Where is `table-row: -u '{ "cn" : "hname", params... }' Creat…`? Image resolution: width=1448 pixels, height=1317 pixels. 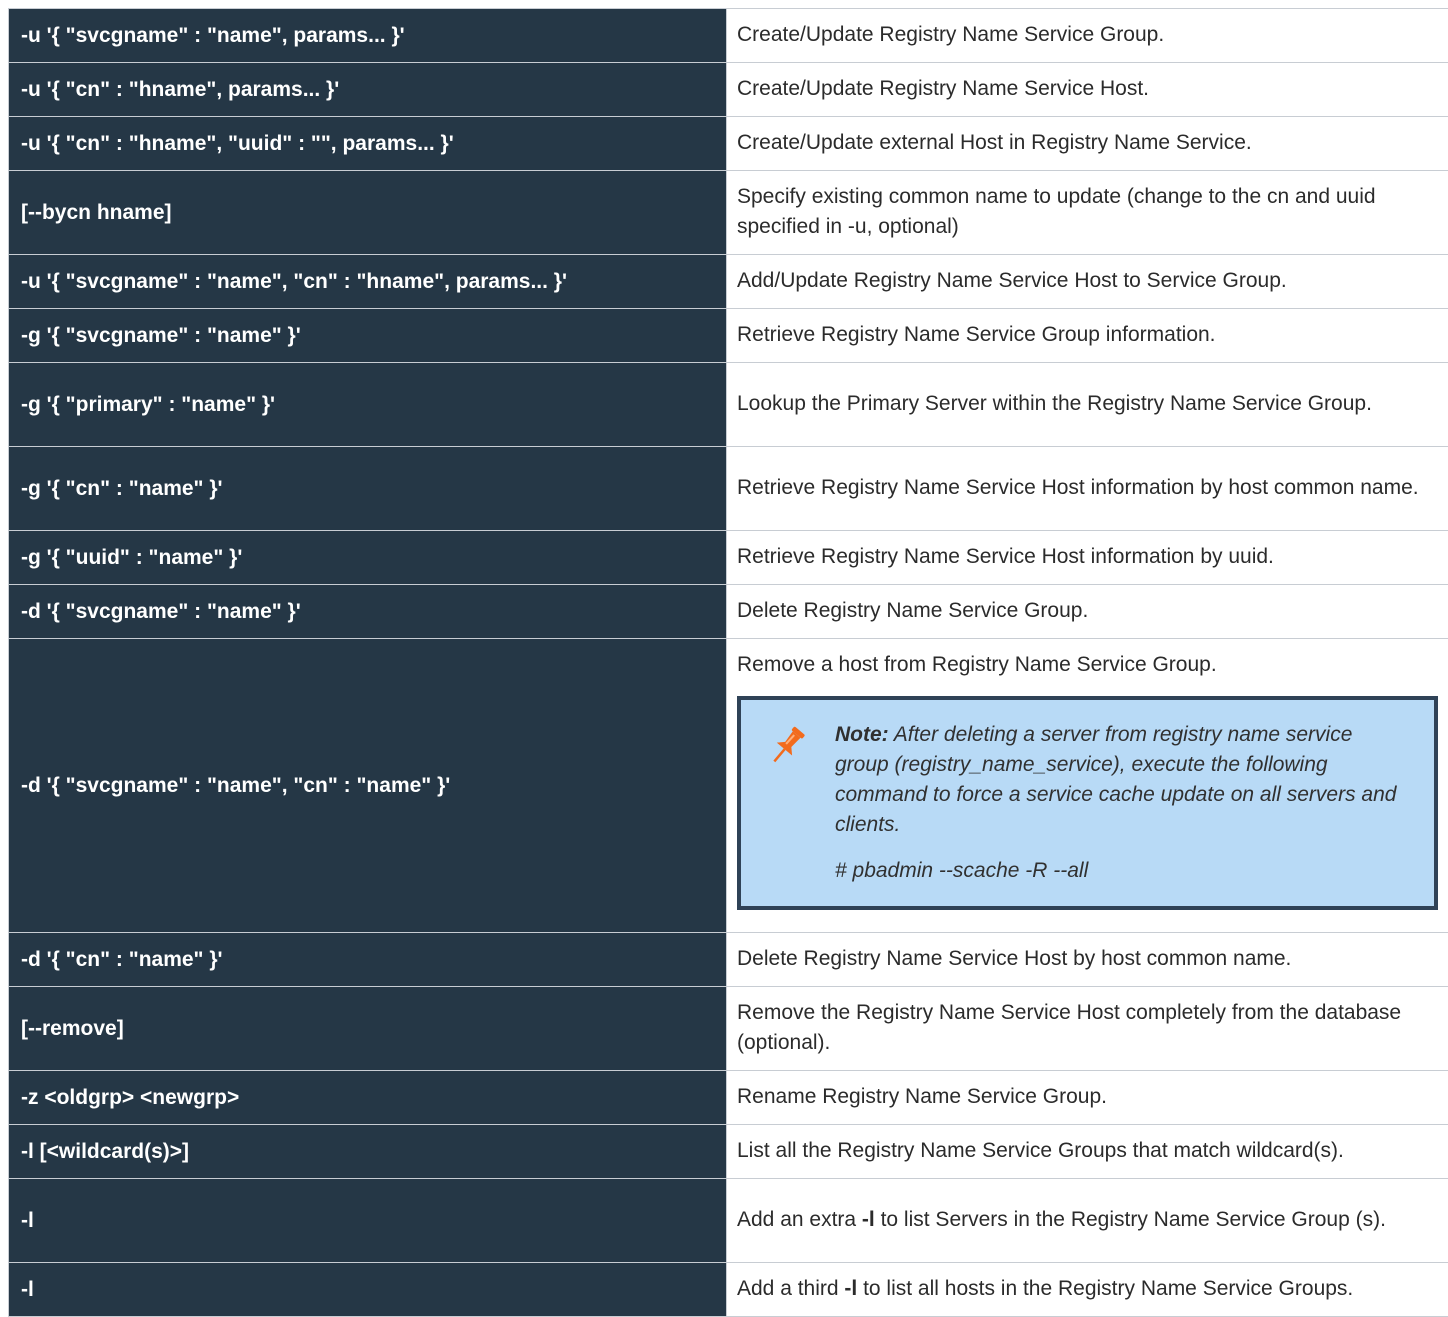
table-row: -u '{ "cn" : "hname", params... }' Creat… is located at coordinates (728, 90).